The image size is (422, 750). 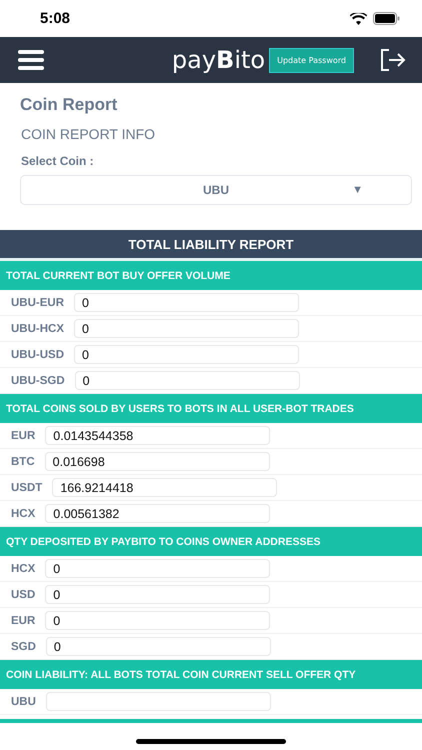 I want to click on wifi-icon, so click(x=358, y=18).